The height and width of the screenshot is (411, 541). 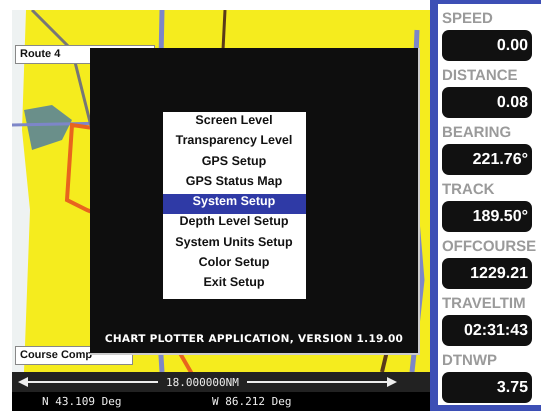 What do you see at coordinates (487, 102) in the screenshot?
I see `gauge-value: 0.08` at bounding box center [487, 102].